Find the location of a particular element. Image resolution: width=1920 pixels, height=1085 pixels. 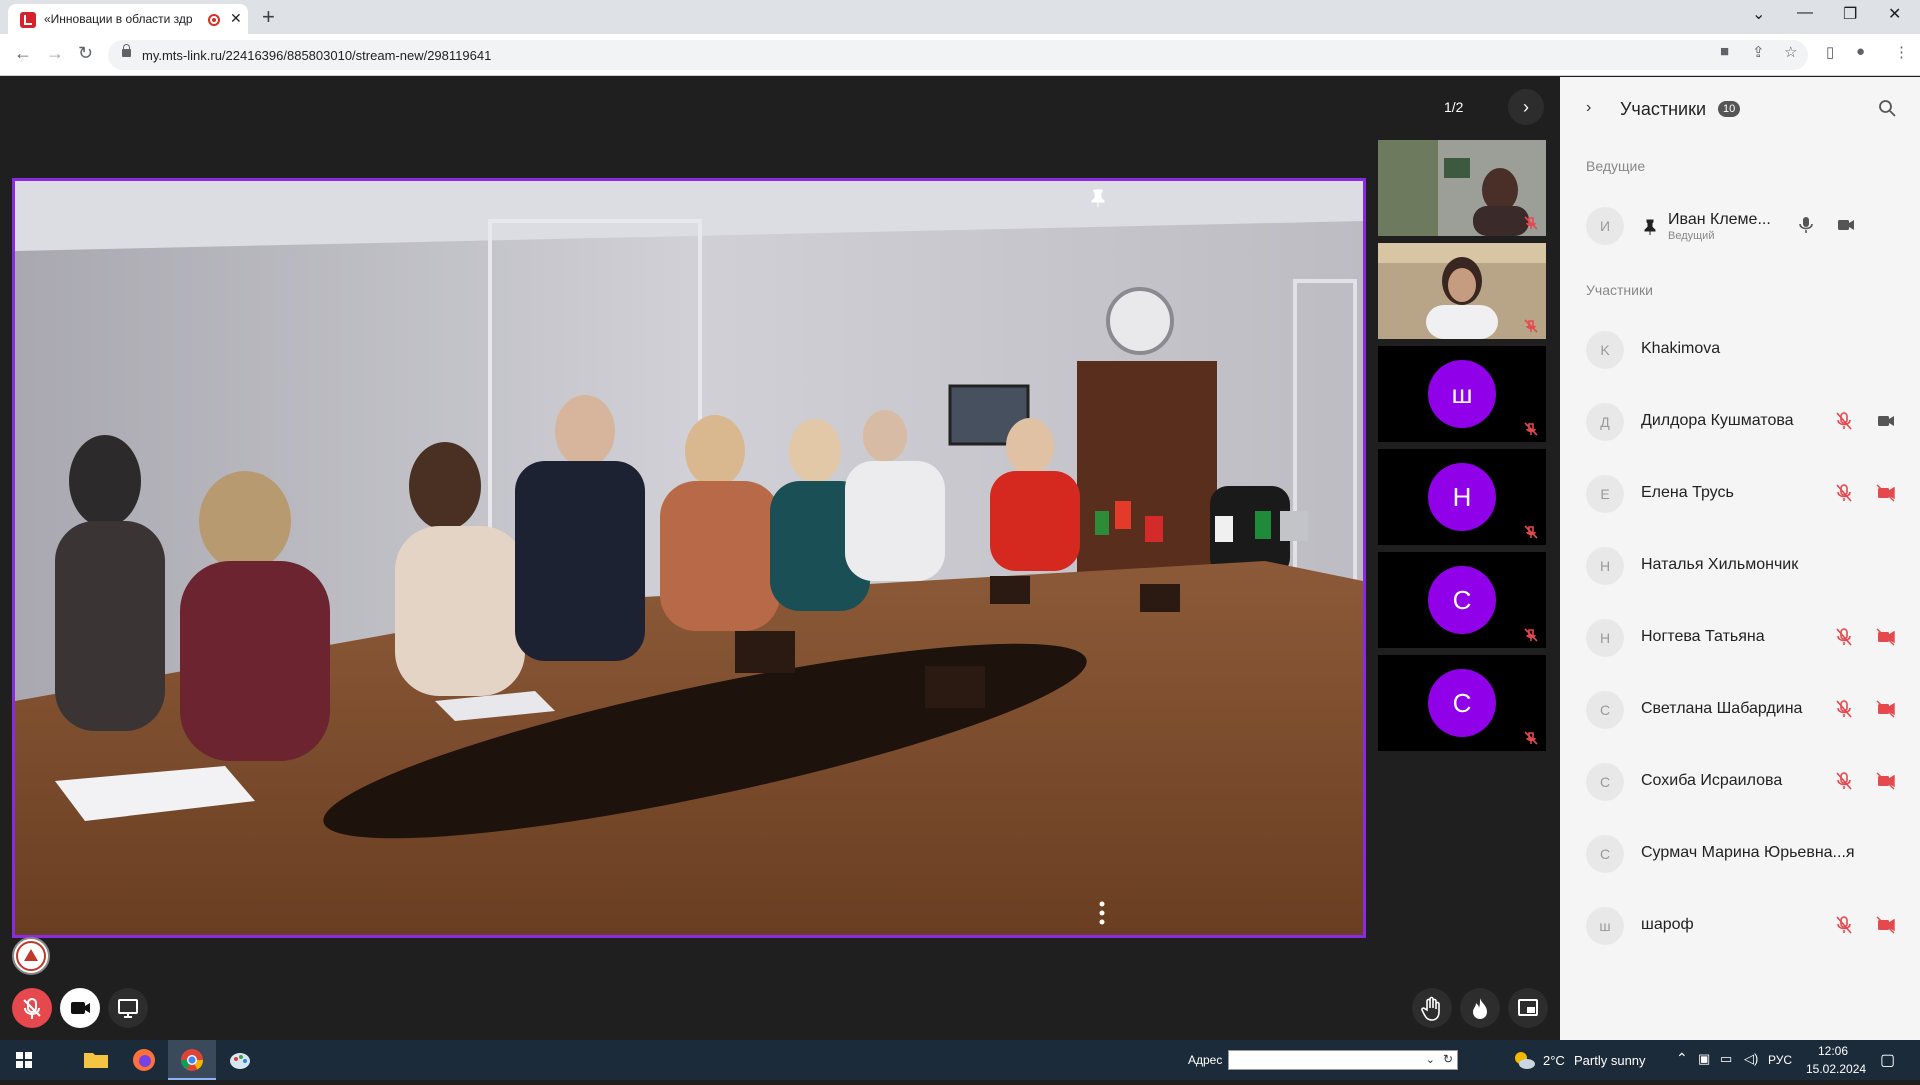

participant-name: Елена Трусь is located at coordinates (1687, 492).